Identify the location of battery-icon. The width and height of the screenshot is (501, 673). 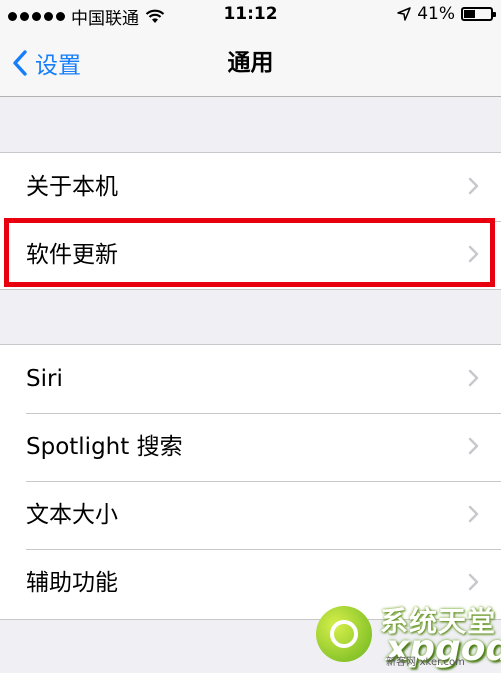
(478, 14).